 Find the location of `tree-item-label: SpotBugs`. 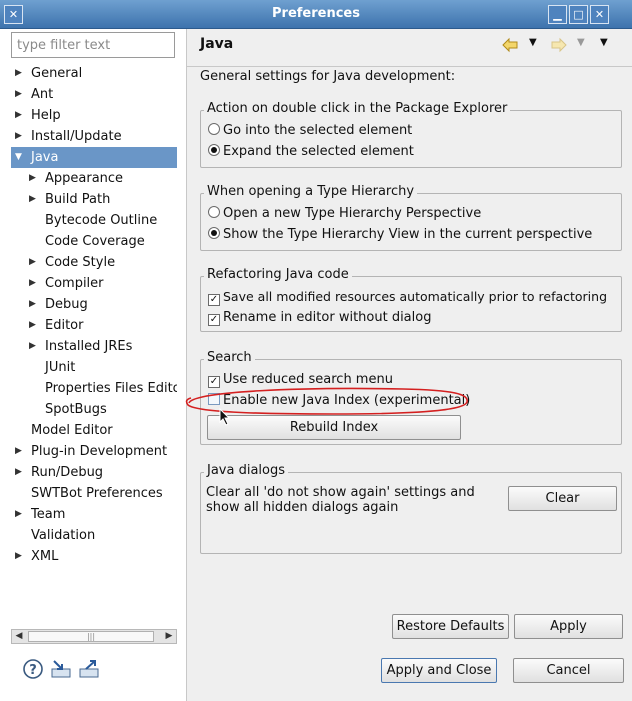

tree-item-label: SpotBugs is located at coordinates (76, 409).